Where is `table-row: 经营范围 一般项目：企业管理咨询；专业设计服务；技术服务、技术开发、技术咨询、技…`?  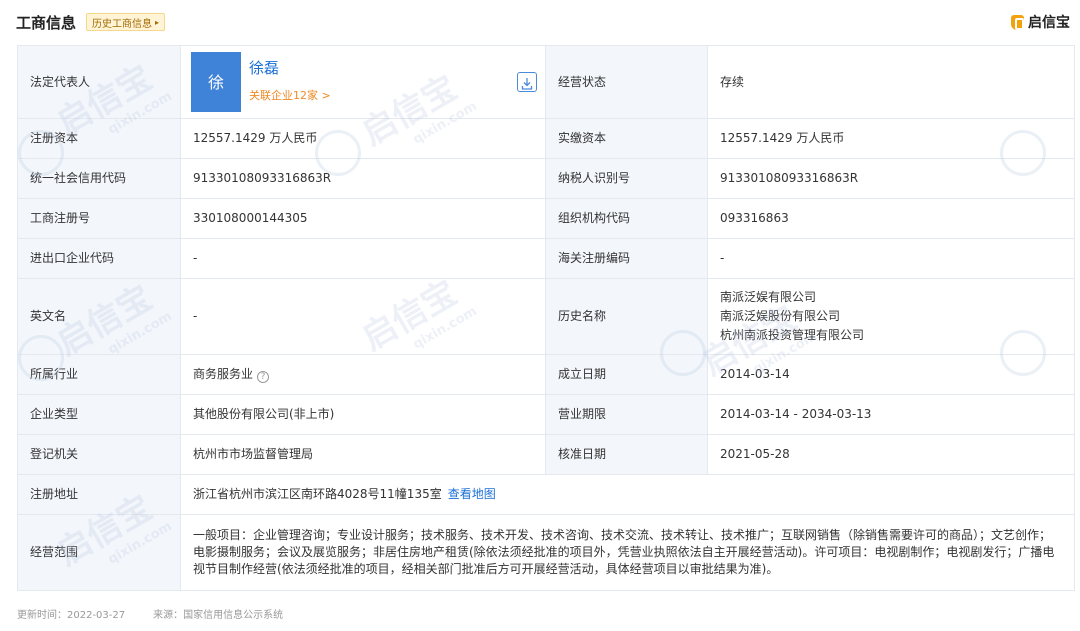
table-row: 经营范围 一般项目：企业管理咨询；专业设计服务；技术服务、技术开发、技术咨询、技… is located at coordinates (546, 552).